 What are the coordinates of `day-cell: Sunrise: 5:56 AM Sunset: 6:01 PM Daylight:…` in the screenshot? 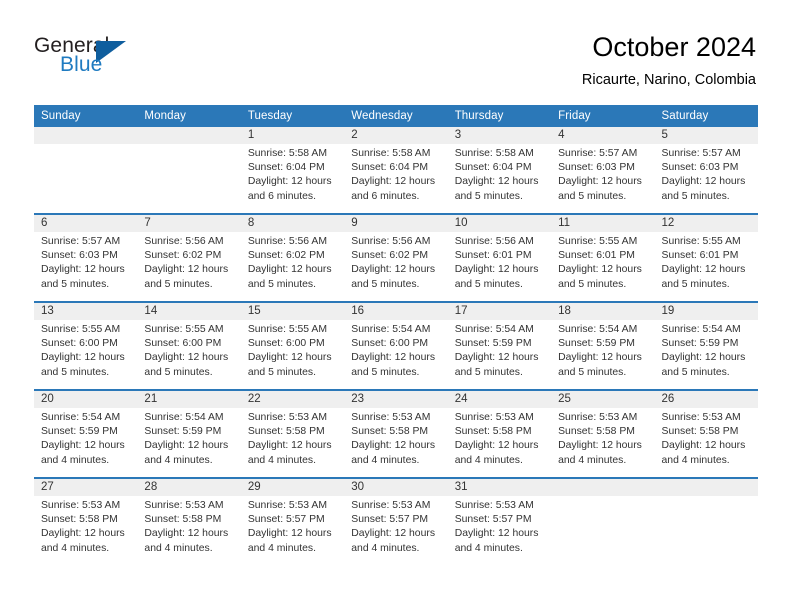 It's located at (499, 267).